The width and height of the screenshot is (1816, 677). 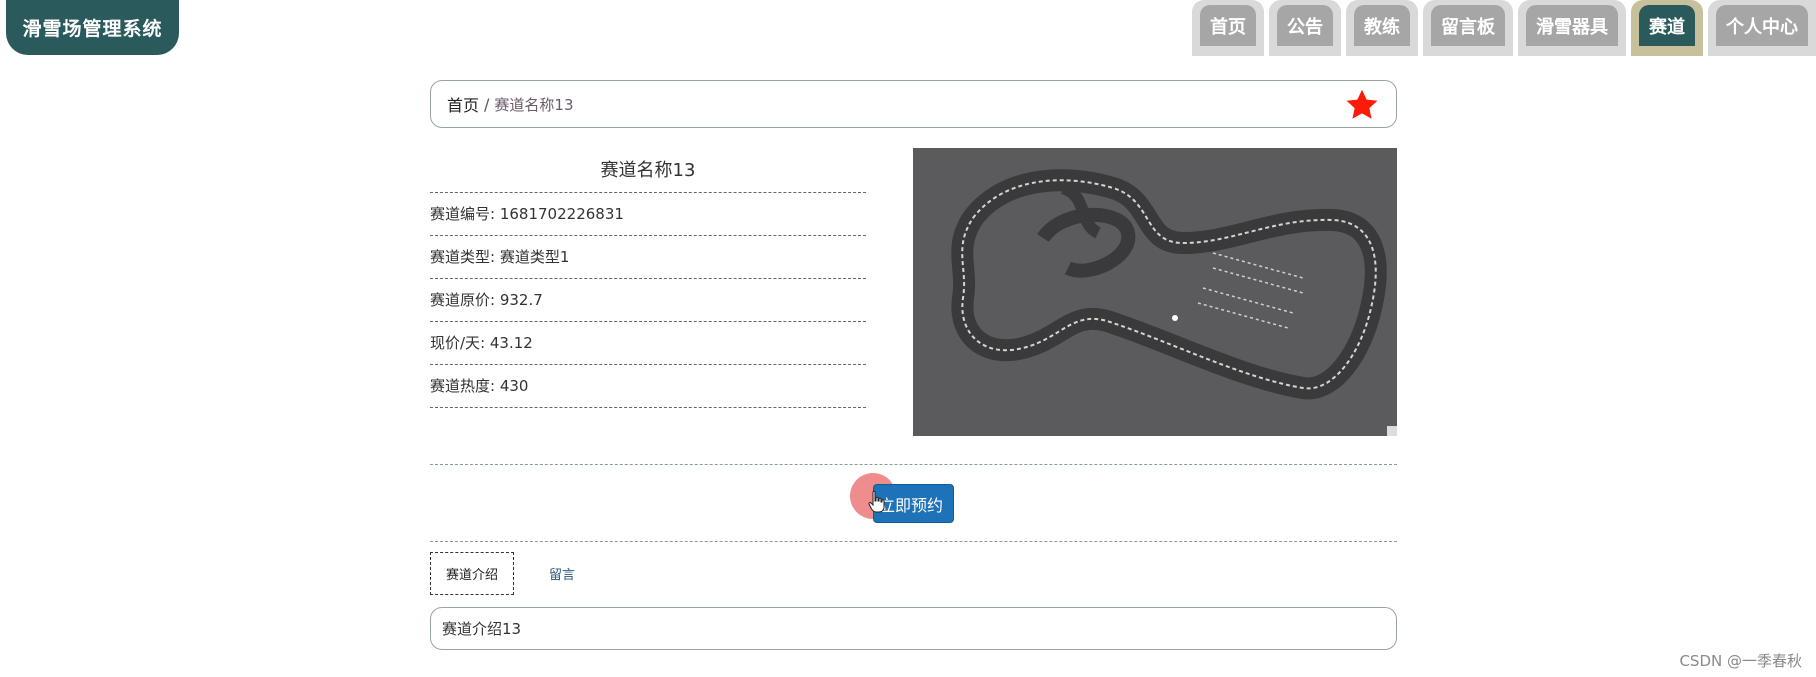 I want to click on nav-item-label: 赛道, so click(x=1667, y=25).